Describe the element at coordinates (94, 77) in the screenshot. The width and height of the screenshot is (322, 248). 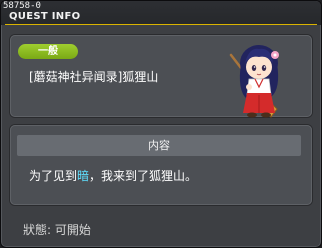
I see `quest-name: [蘑菇神社异闻录]狐狸山` at that location.